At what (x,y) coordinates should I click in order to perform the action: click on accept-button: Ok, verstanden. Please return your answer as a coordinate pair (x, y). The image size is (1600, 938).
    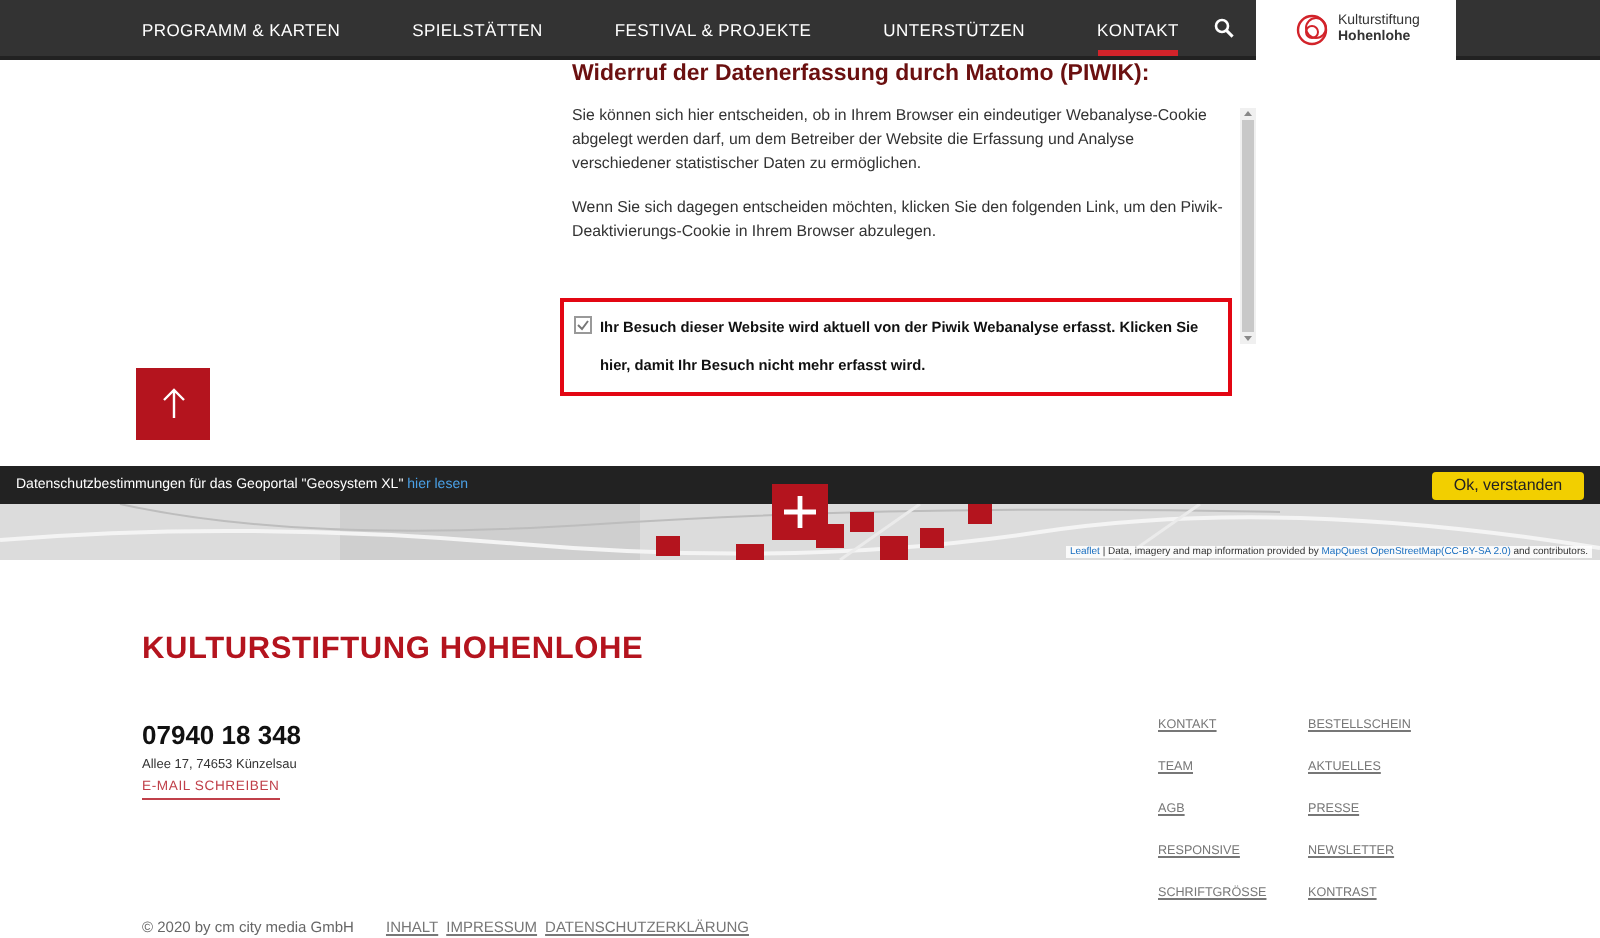
    Looking at the image, I should click on (1508, 485).